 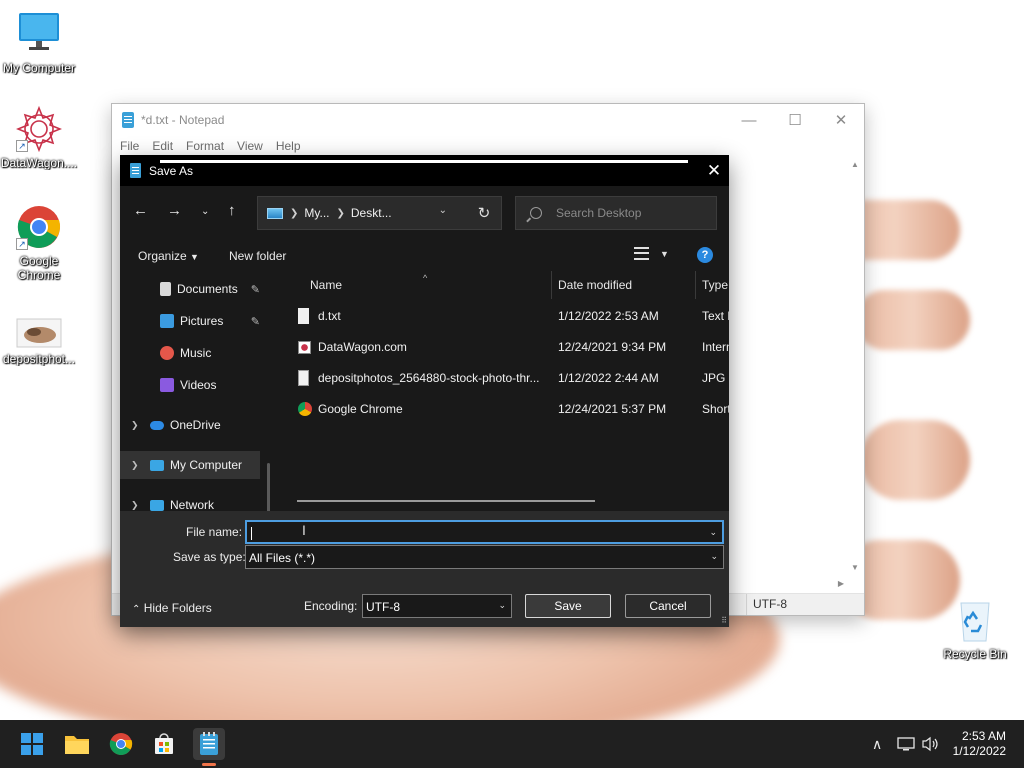 What do you see at coordinates (140, 210) in the screenshot?
I see `back-arrow-icon: ←` at bounding box center [140, 210].